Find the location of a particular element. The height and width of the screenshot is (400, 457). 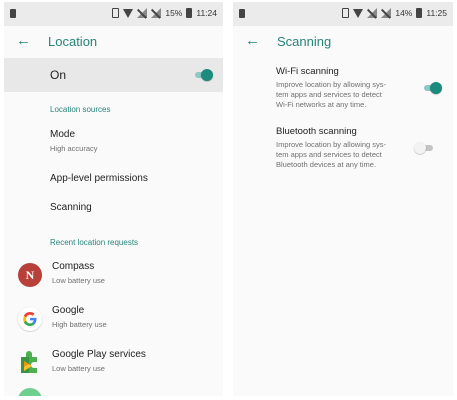

compass-app-icon: N is located at coordinates (30, 275).